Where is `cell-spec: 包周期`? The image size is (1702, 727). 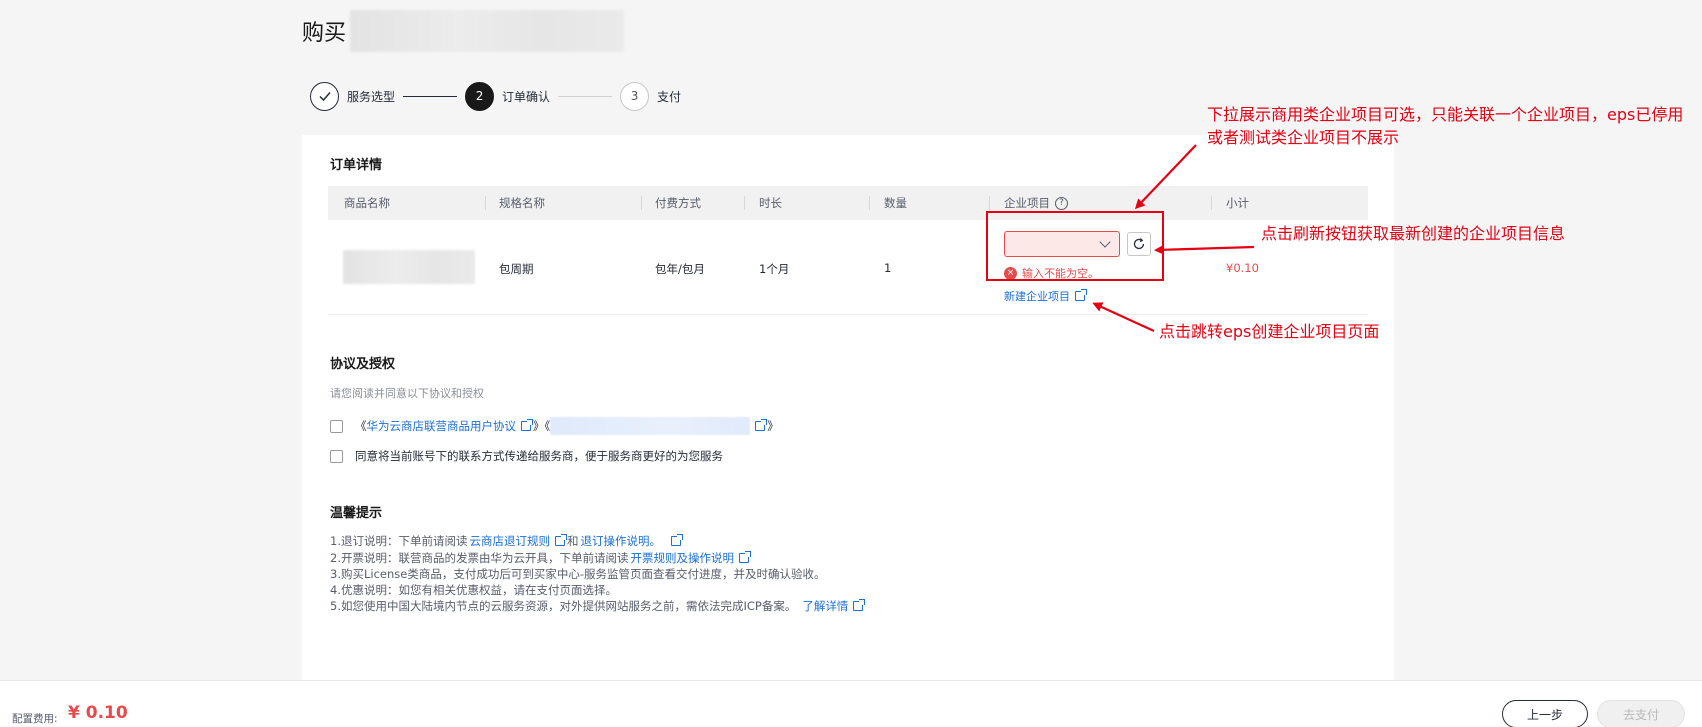 cell-spec: 包周期 is located at coordinates (516, 269).